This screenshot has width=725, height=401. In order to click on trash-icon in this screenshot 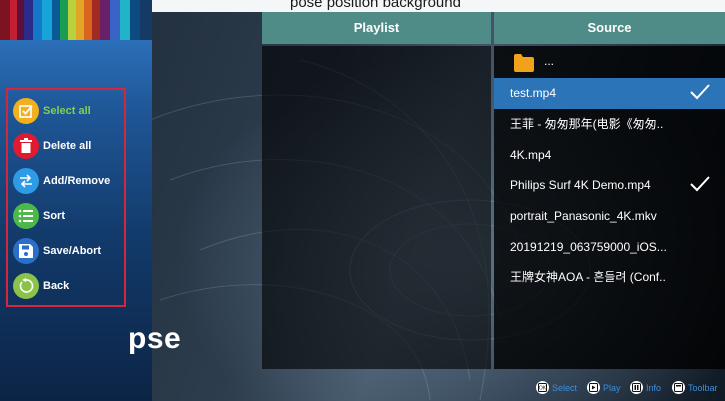, I will do `click(26, 146)`.